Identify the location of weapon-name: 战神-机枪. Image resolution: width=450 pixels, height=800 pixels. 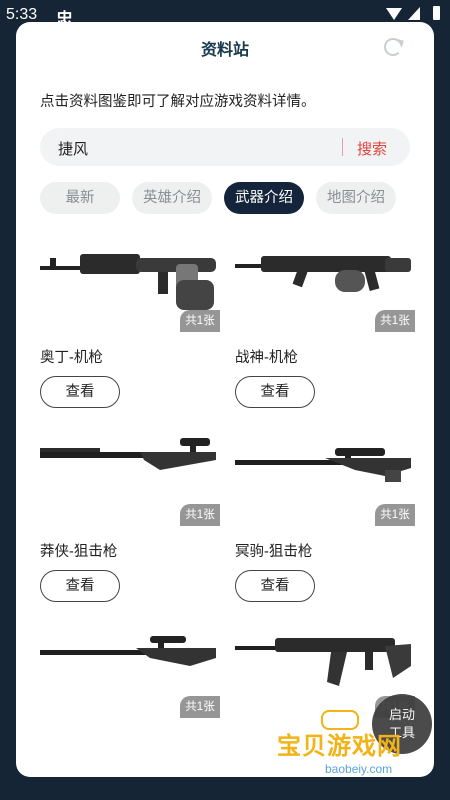
(266, 358).